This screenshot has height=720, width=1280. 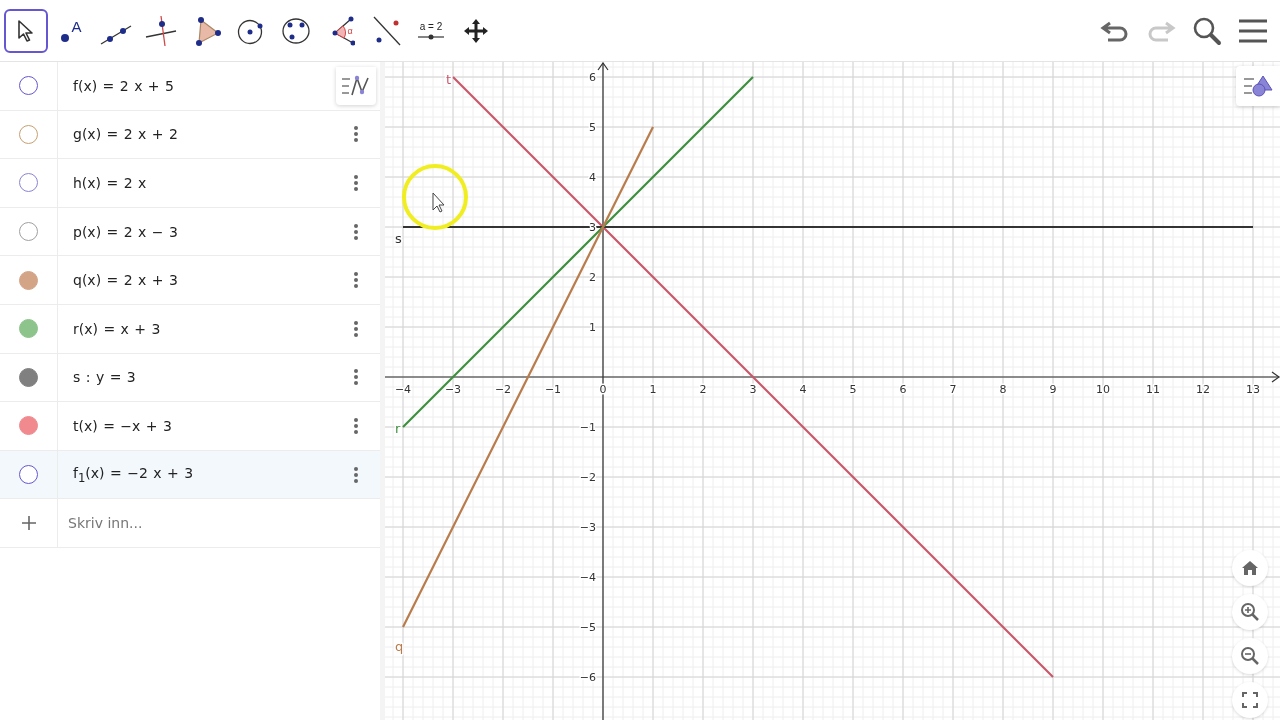 What do you see at coordinates (125, 134) in the screenshot?
I see `algebra-expression: g(x) = 2 x + 2` at bounding box center [125, 134].